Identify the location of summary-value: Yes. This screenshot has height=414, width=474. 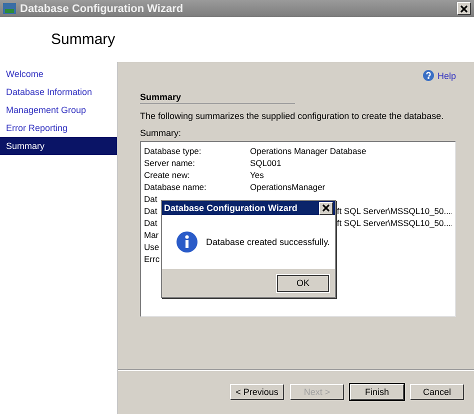
(257, 175).